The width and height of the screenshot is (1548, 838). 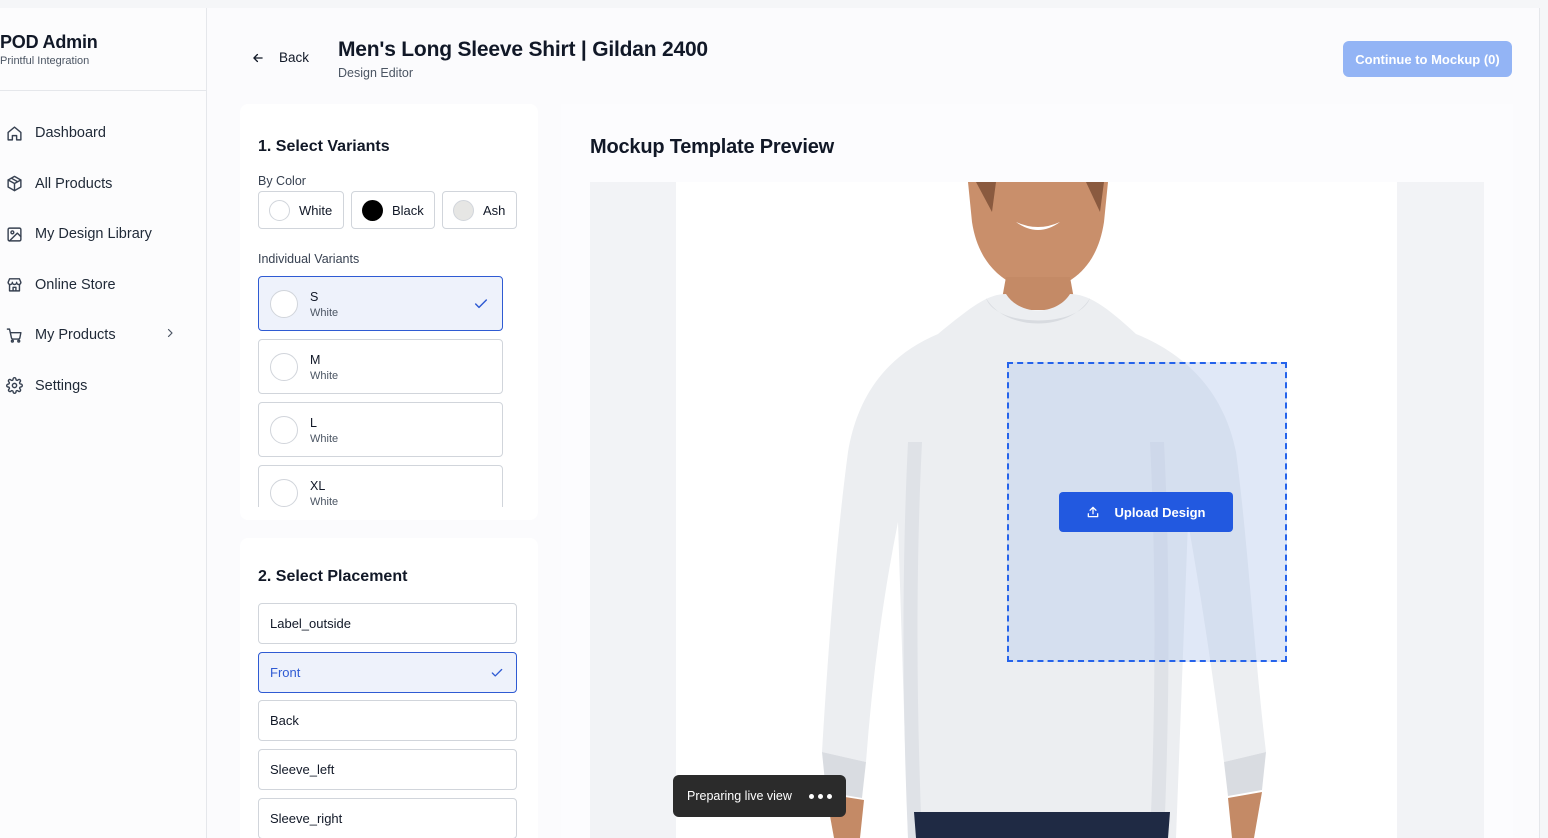 I want to click on back-button: Back, so click(x=280, y=57).